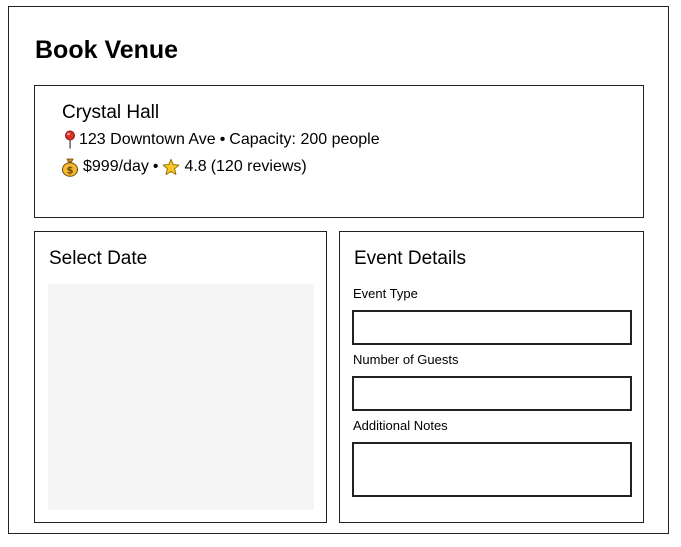 The image size is (681, 547). What do you see at coordinates (116, 166) in the screenshot?
I see `venue-price: $999/day` at bounding box center [116, 166].